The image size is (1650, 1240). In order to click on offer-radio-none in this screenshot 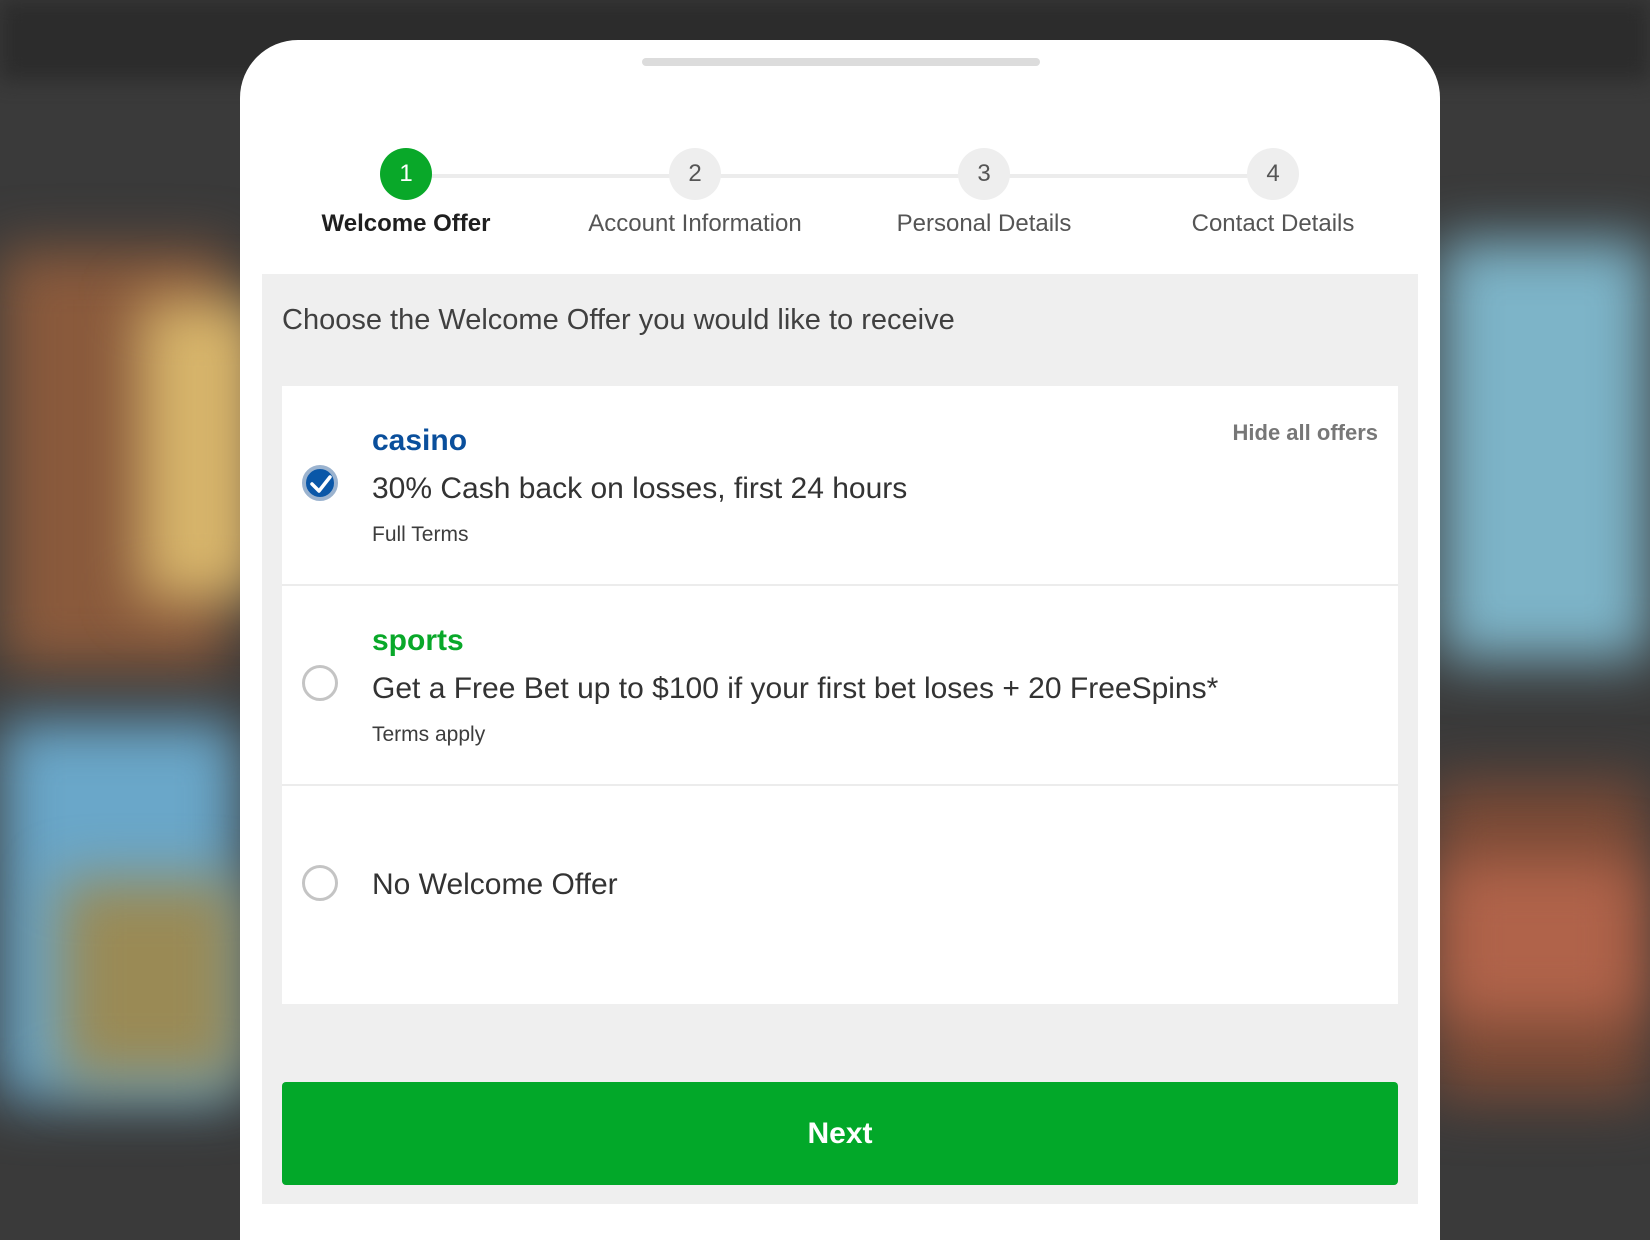, I will do `click(320, 883)`.